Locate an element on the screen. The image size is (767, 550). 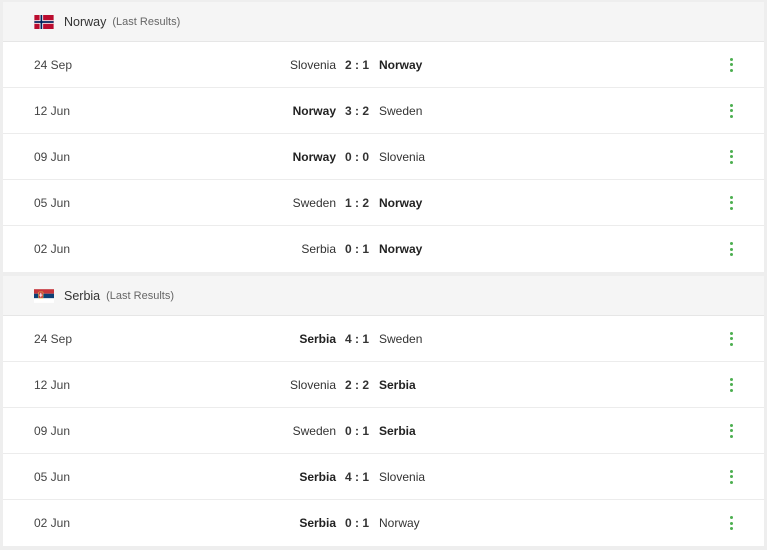
match-row: 12 Jun Norway 3 : 2 Sweden is located at coordinates (383, 111).